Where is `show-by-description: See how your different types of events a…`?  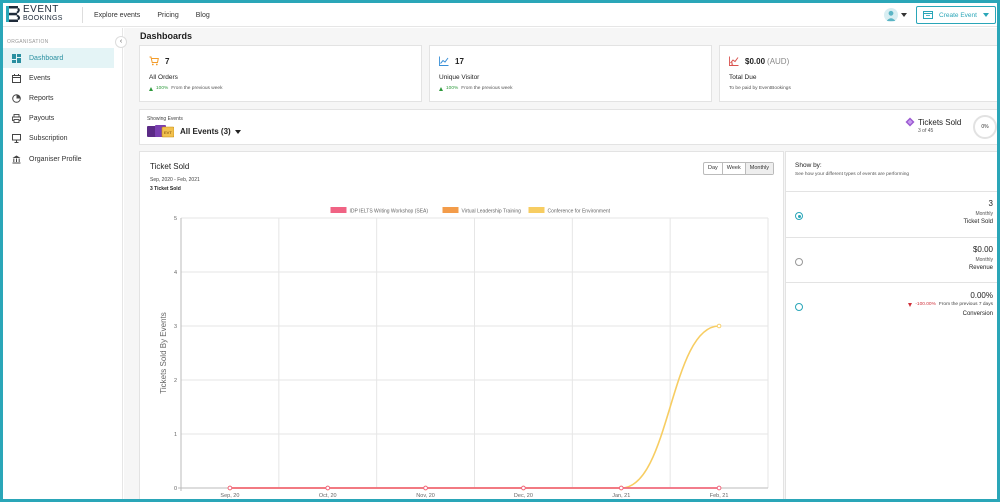 show-by-description: See how your different types of events a… is located at coordinates (852, 174).